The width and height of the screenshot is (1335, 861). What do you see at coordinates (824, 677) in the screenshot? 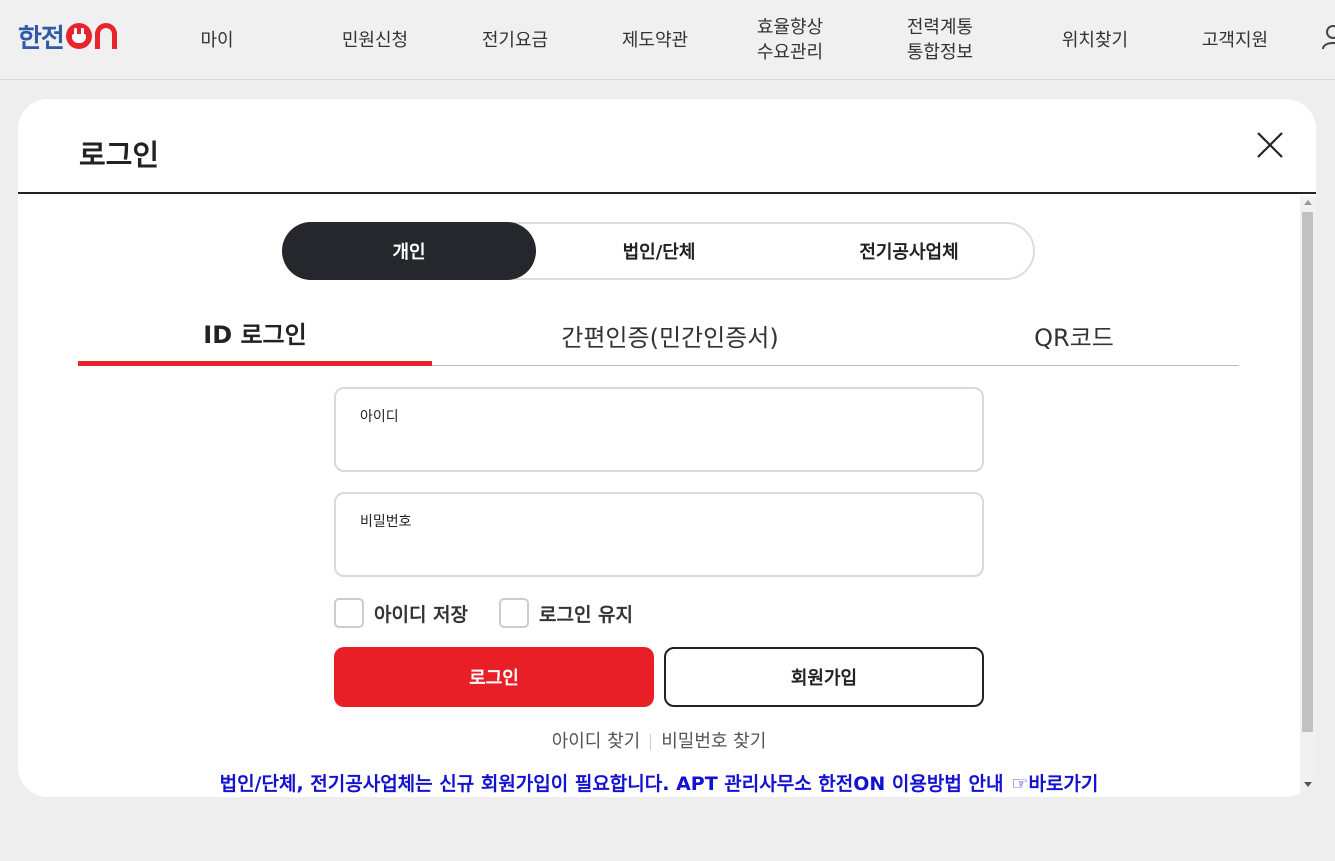
I see `join-button: 회원가입` at bounding box center [824, 677].